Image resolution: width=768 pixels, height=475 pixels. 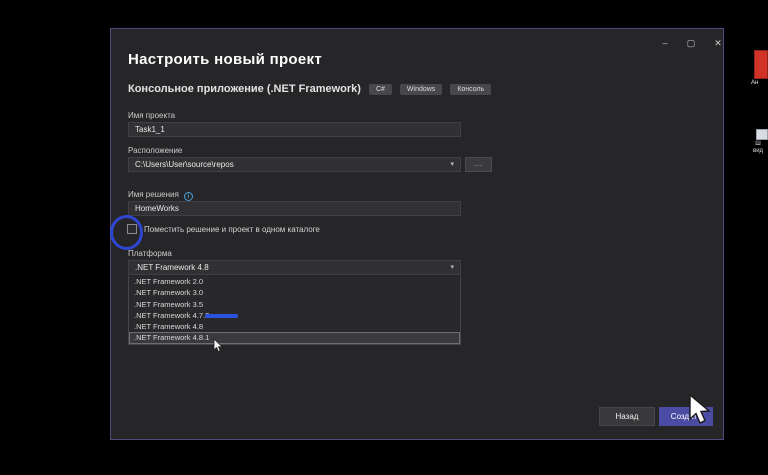 What do you see at coordinates (755, 83) in the screenshot?
I see `desktop-icon-label: Ан` at bounding box center [755, 83].